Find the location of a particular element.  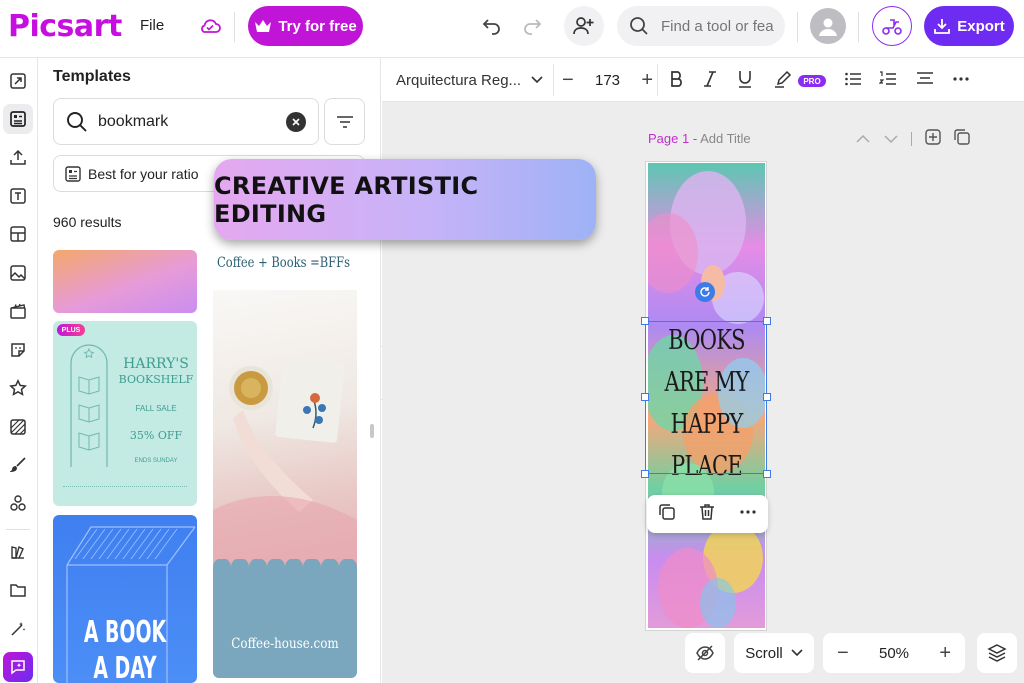

template-fall-sale: FALL SALE is located at coordinates (156, 408).